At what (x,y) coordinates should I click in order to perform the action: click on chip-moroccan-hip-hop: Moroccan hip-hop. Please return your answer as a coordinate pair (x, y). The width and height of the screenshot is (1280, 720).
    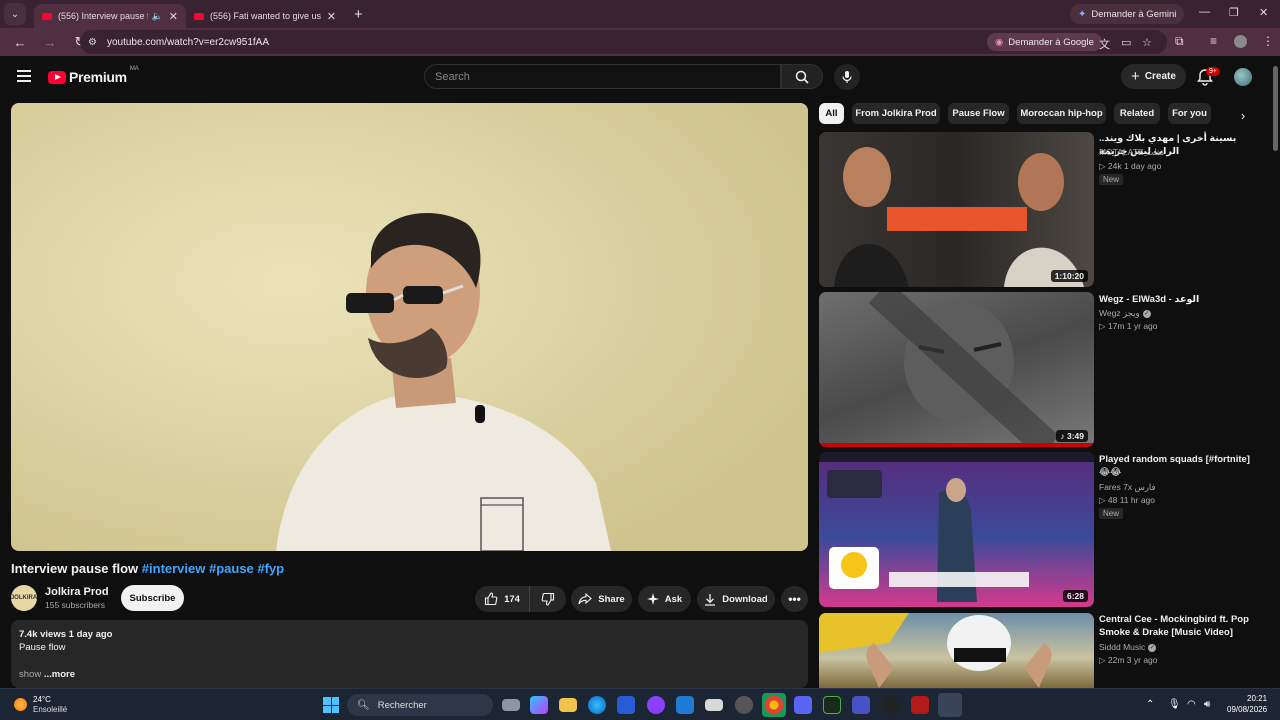
    Looking at the image, I should click on (1061, 113).